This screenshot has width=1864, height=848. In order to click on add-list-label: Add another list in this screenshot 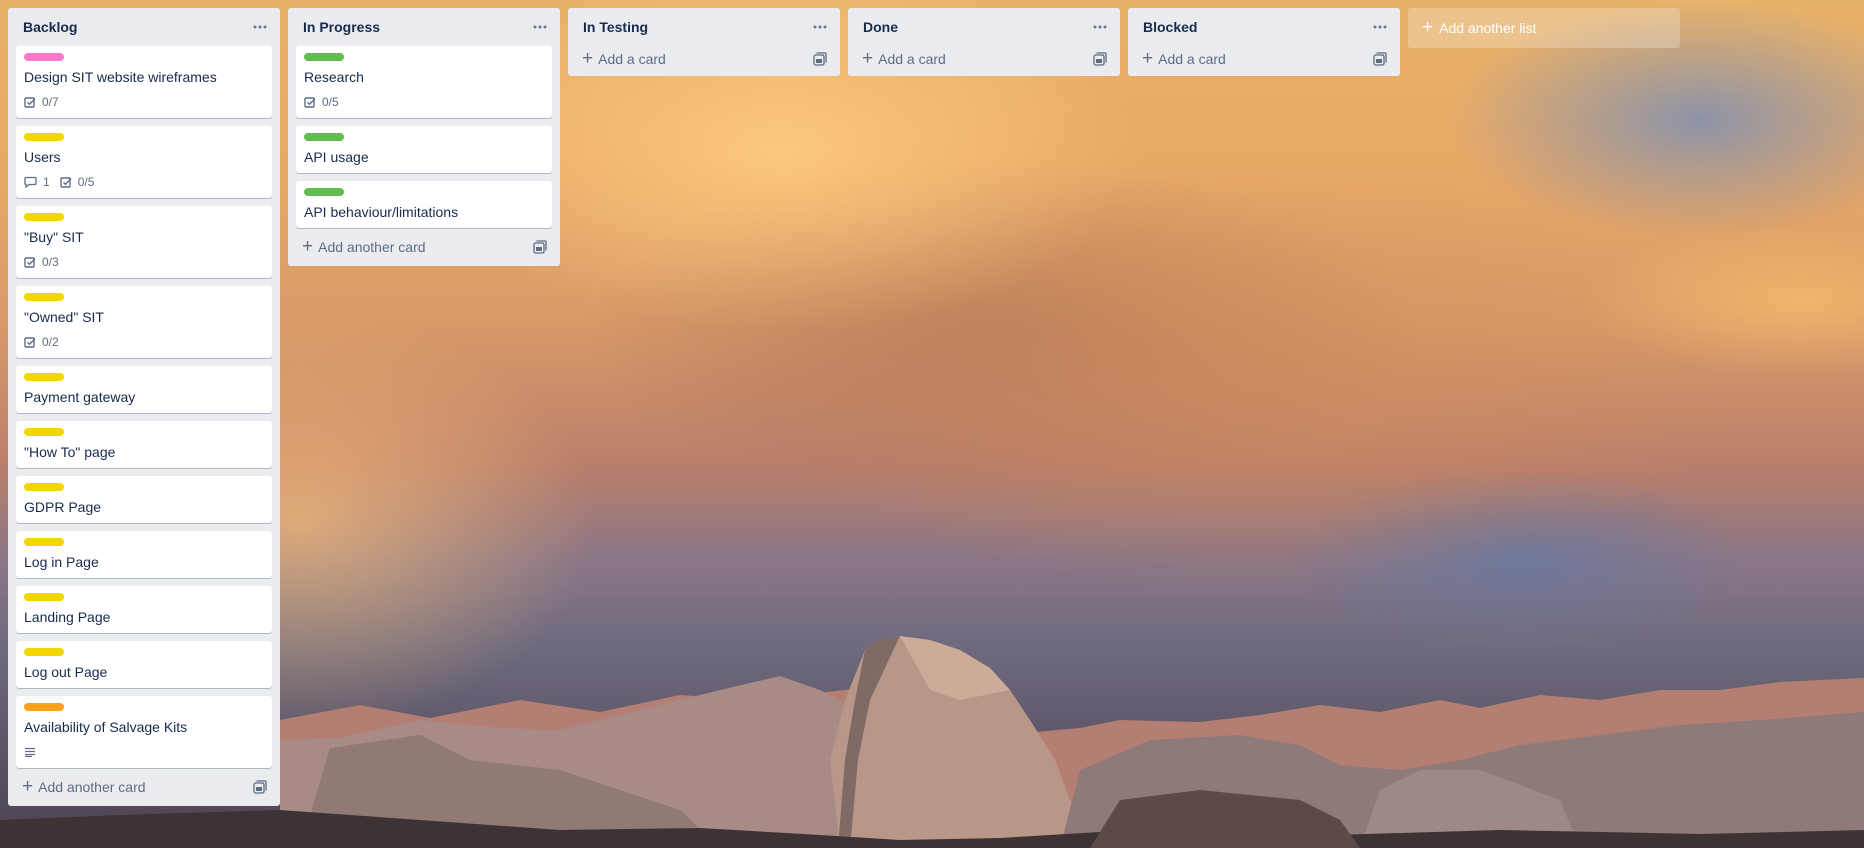, I will do `click(1488, 28)`.